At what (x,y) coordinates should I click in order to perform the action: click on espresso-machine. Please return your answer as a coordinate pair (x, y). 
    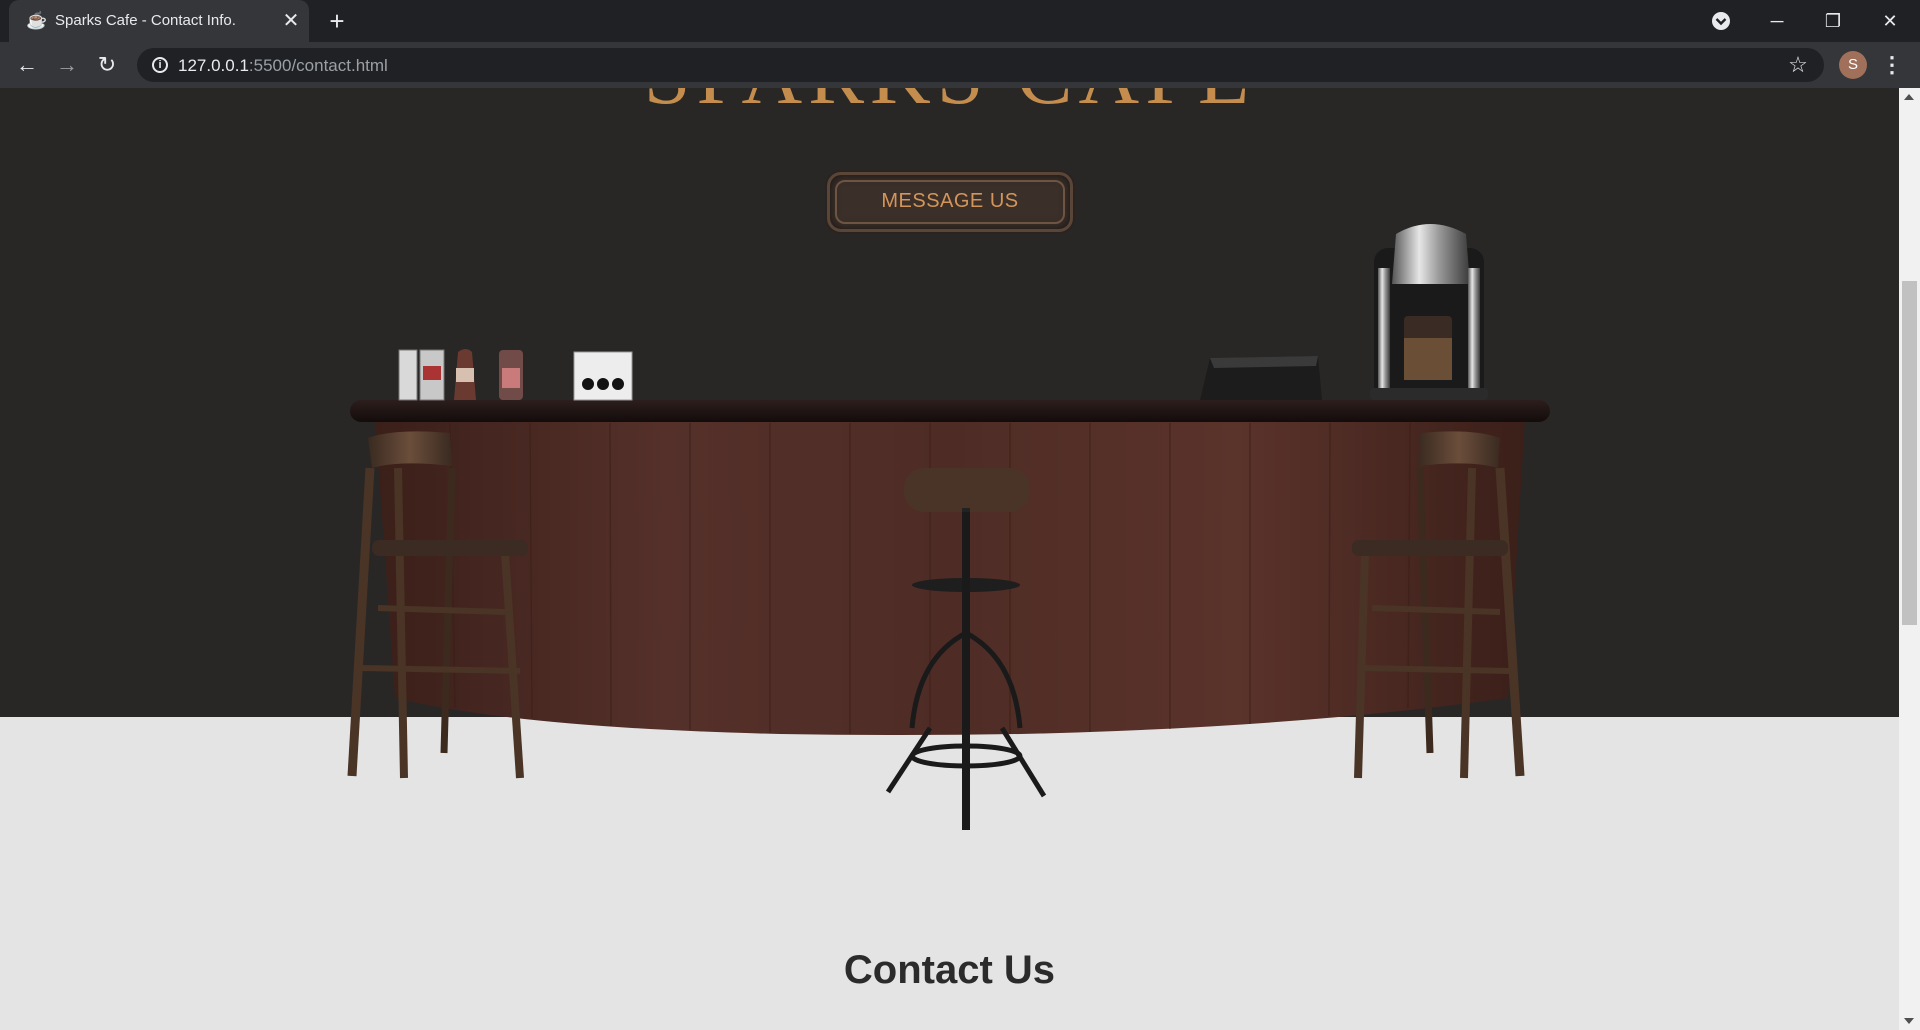
    Looking at the image, I should click on (1429, 312).